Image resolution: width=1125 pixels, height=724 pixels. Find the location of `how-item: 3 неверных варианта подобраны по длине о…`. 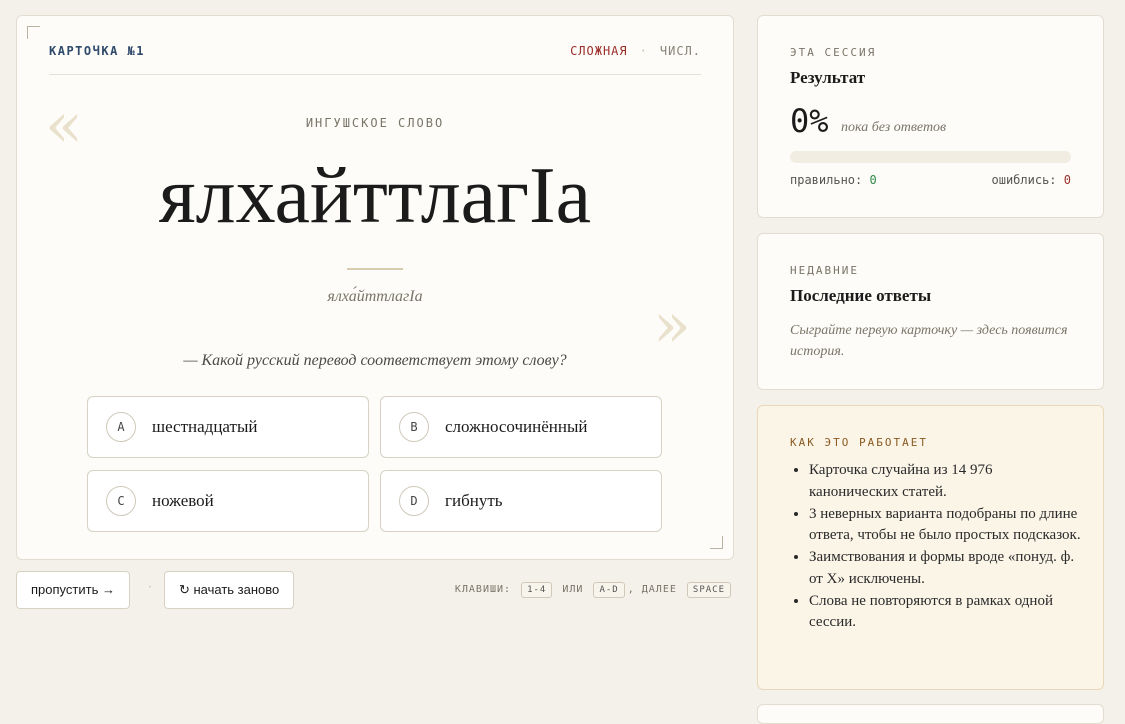

how-item: 3 неверных варианта подобраны по длине о… is located at coordinates (945, 525).